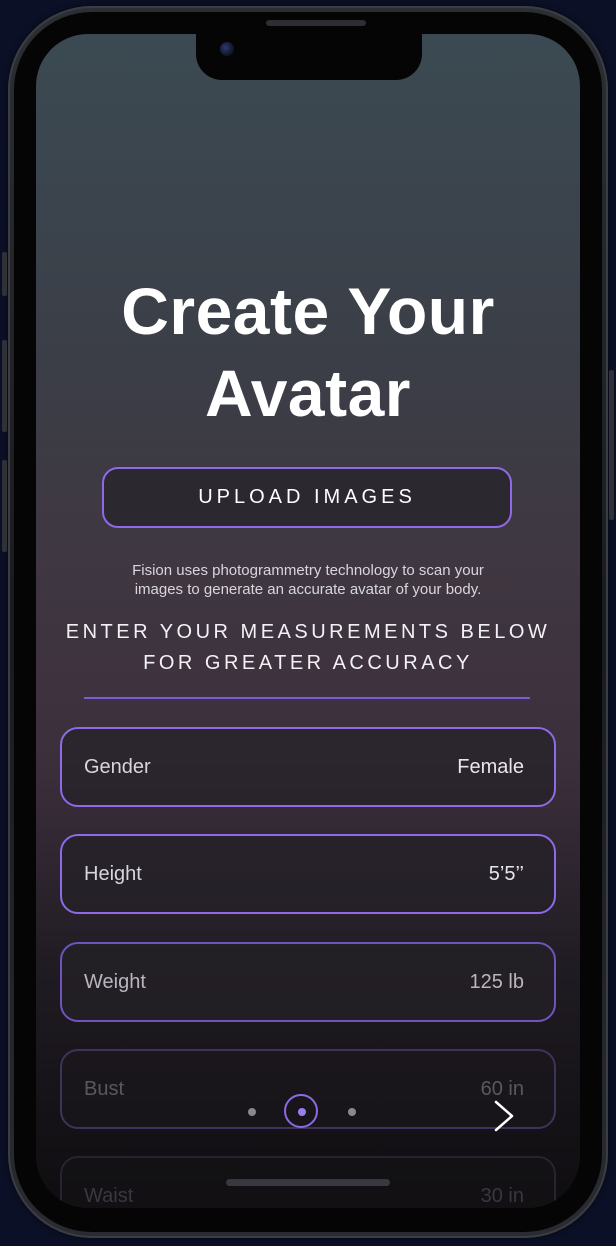 This screenshot has height=1246, width=616. I want to click on waist-label: Waist, so click(109, 1195).